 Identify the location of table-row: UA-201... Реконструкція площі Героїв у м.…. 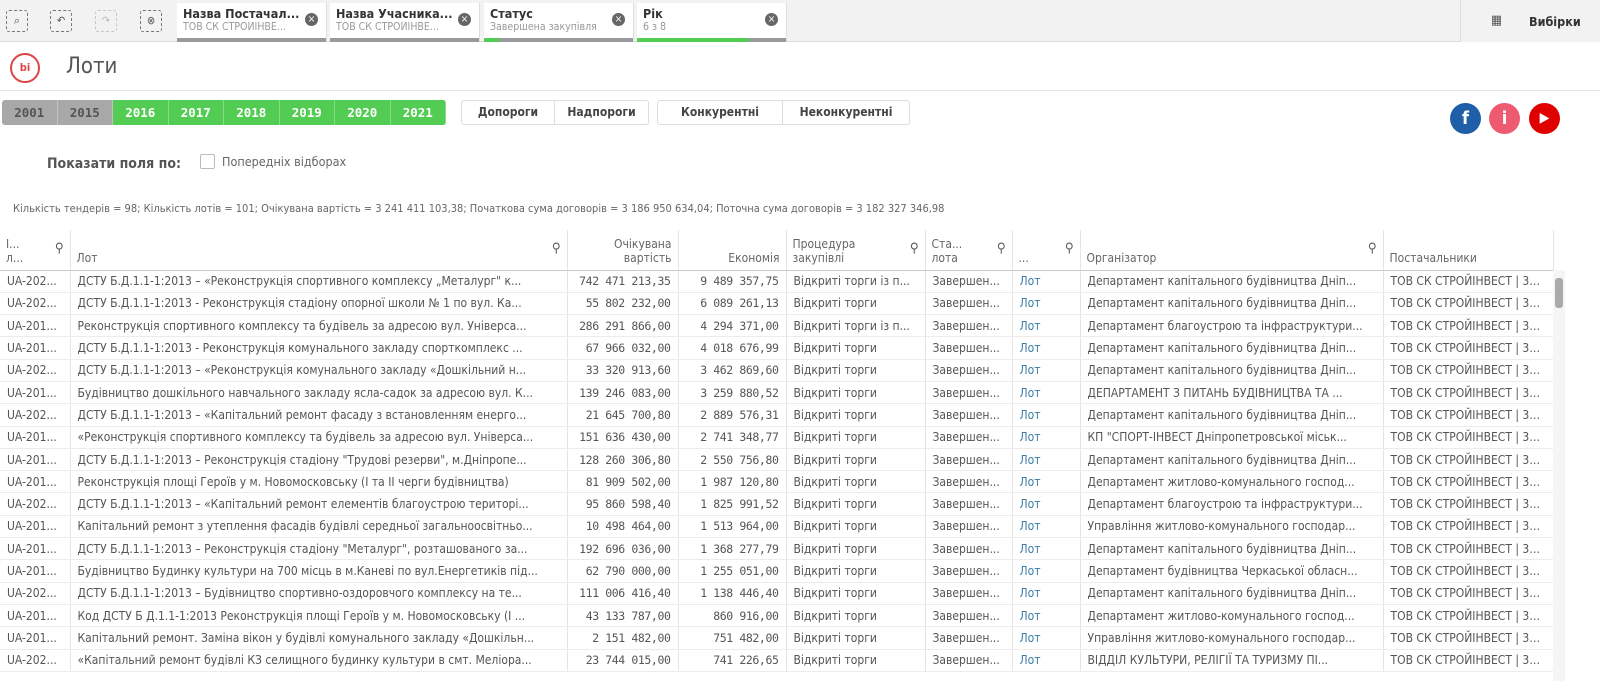
(777, 482).